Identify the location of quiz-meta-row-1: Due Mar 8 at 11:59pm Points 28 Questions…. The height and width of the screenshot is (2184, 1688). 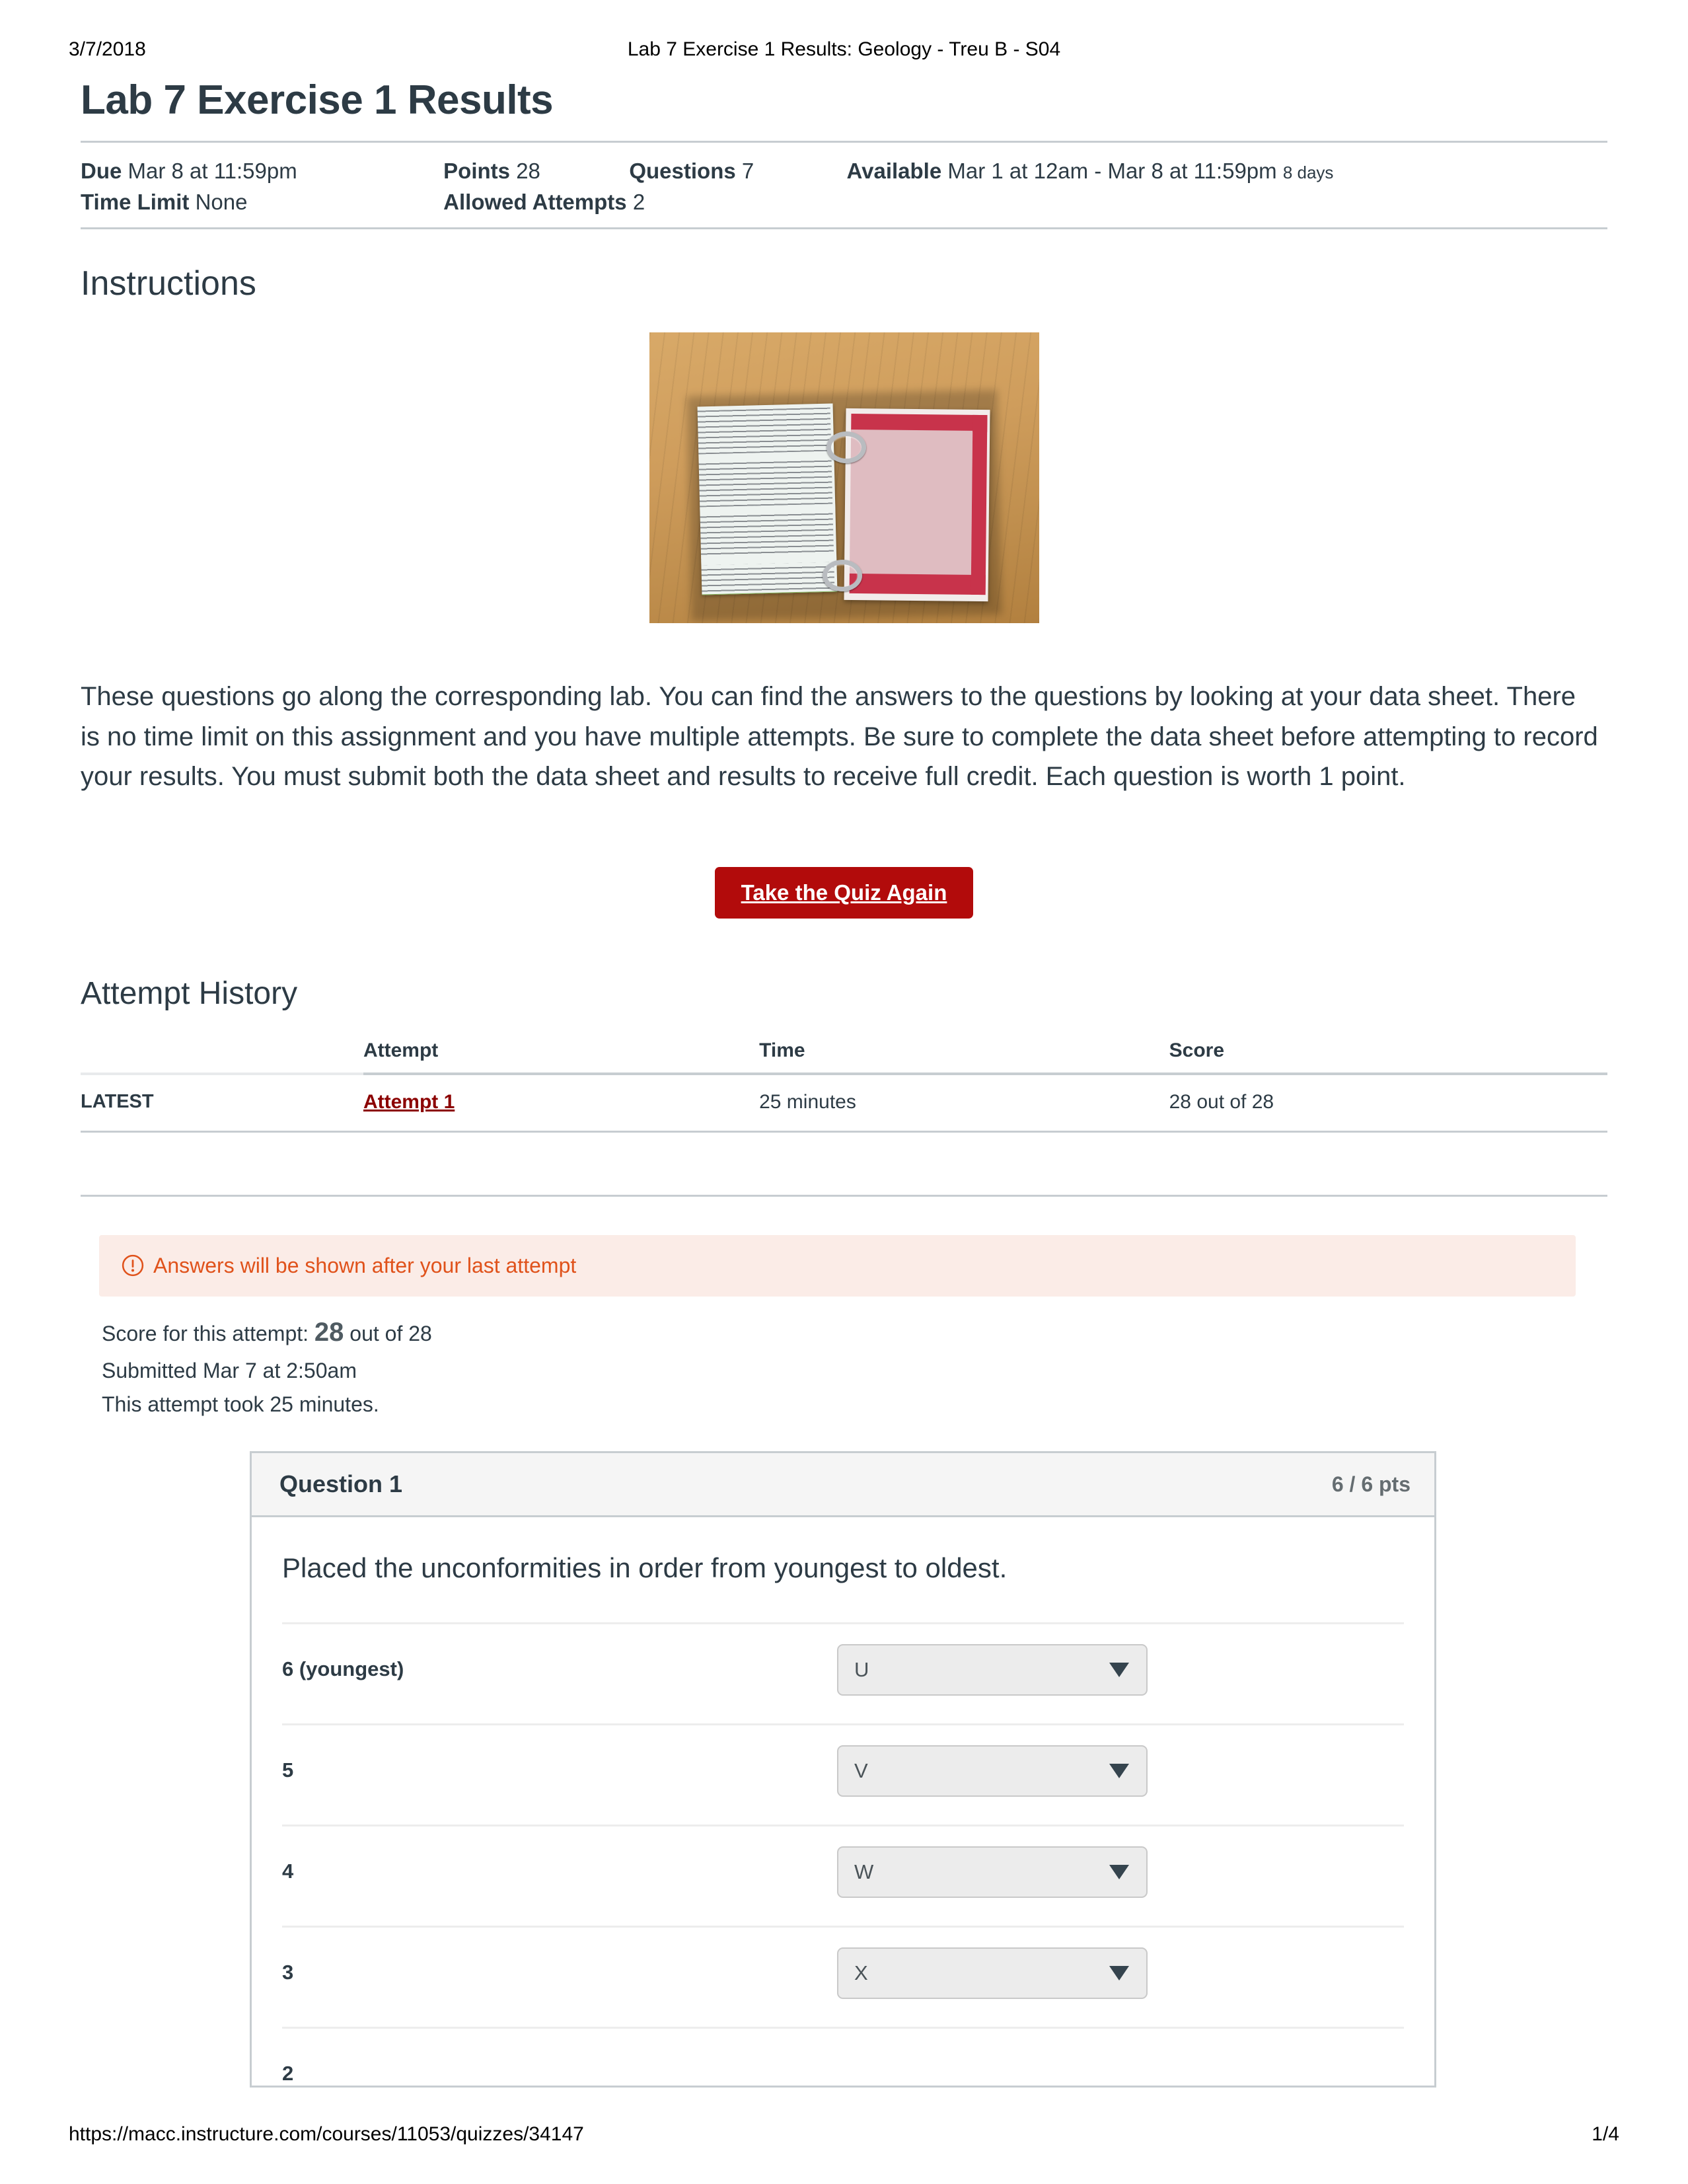
(844, 171).